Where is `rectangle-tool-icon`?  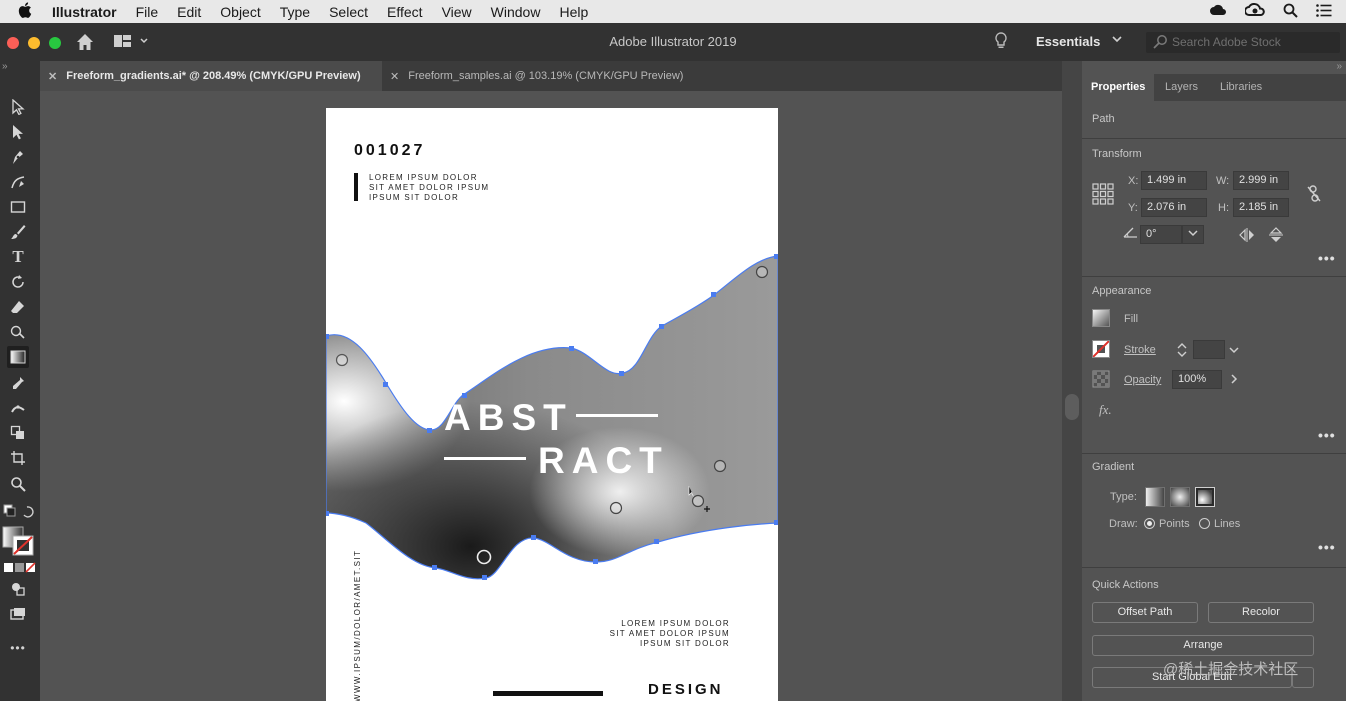 rectangle-tool-icon is located at coordinates (18, 207).